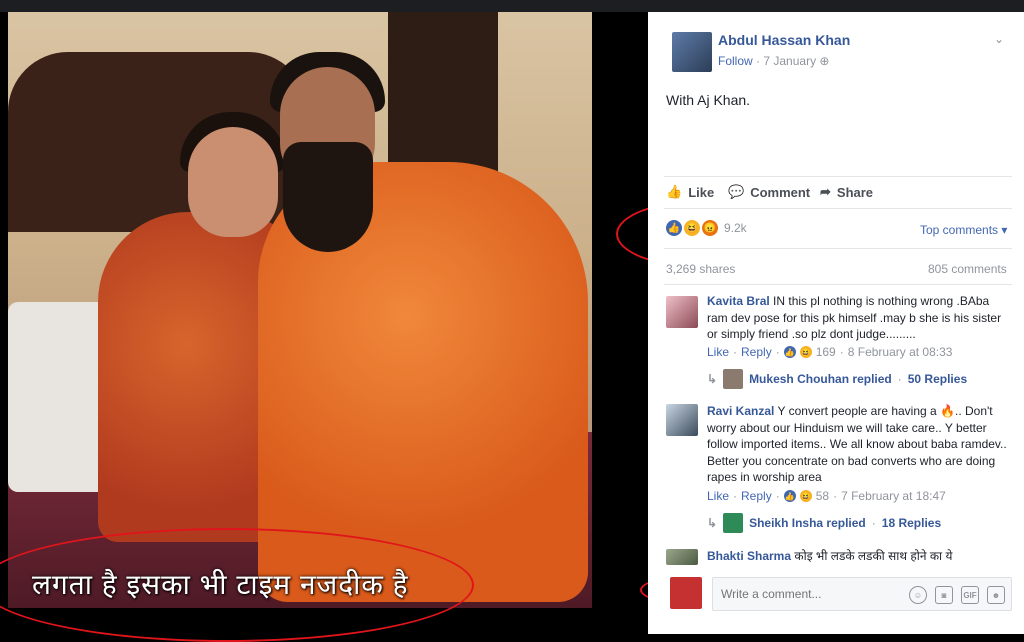  I want to click on replies-summary: ↳ Sheikh Insha replied · 18 Replies, so click(824, 523).